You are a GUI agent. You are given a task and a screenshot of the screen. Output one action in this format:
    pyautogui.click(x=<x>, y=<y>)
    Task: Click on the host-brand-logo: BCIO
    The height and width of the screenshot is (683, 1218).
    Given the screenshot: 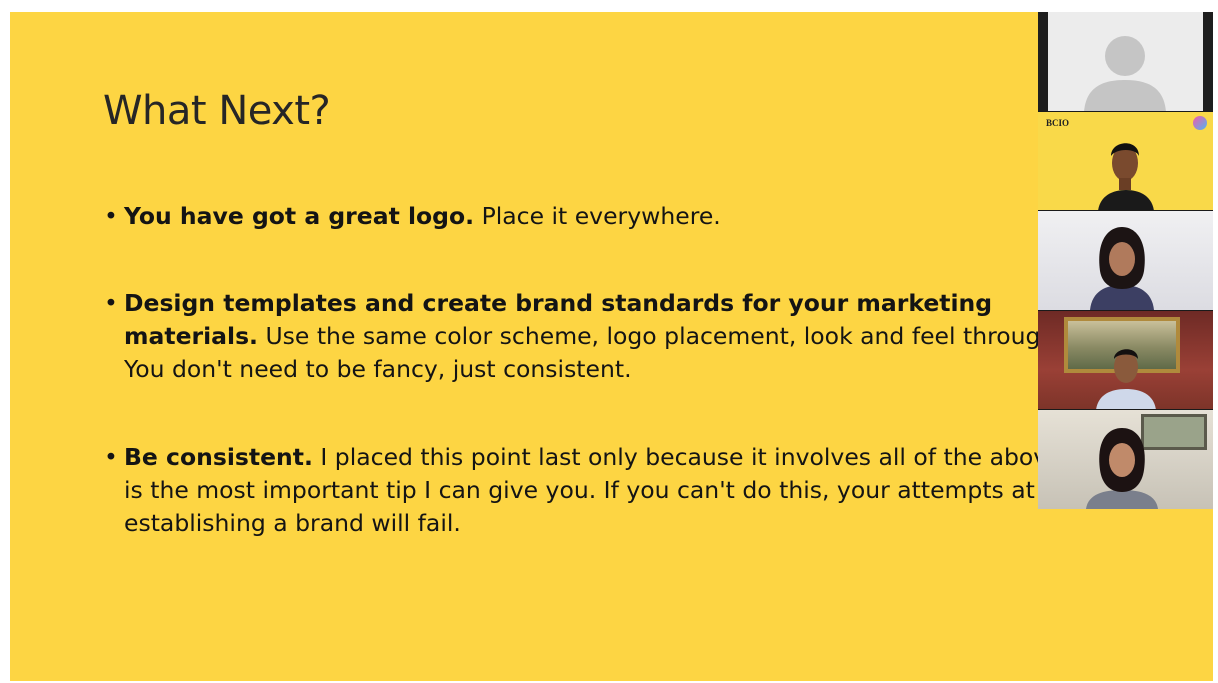 What is the action you would take?
    pyautogui.click(x=1058, y=122)
    